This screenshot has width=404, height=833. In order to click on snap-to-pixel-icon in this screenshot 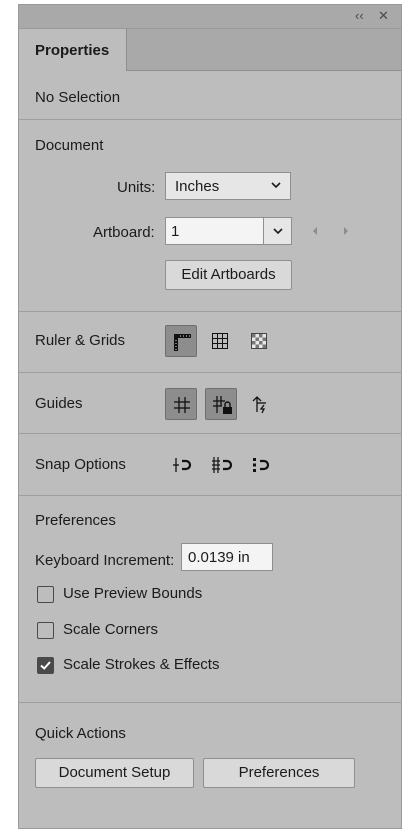, I will do `click(222, 465)`.